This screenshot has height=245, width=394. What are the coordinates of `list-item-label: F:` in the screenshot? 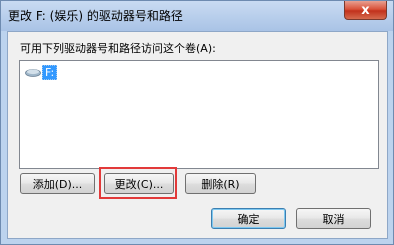 It's located at (50, 72).